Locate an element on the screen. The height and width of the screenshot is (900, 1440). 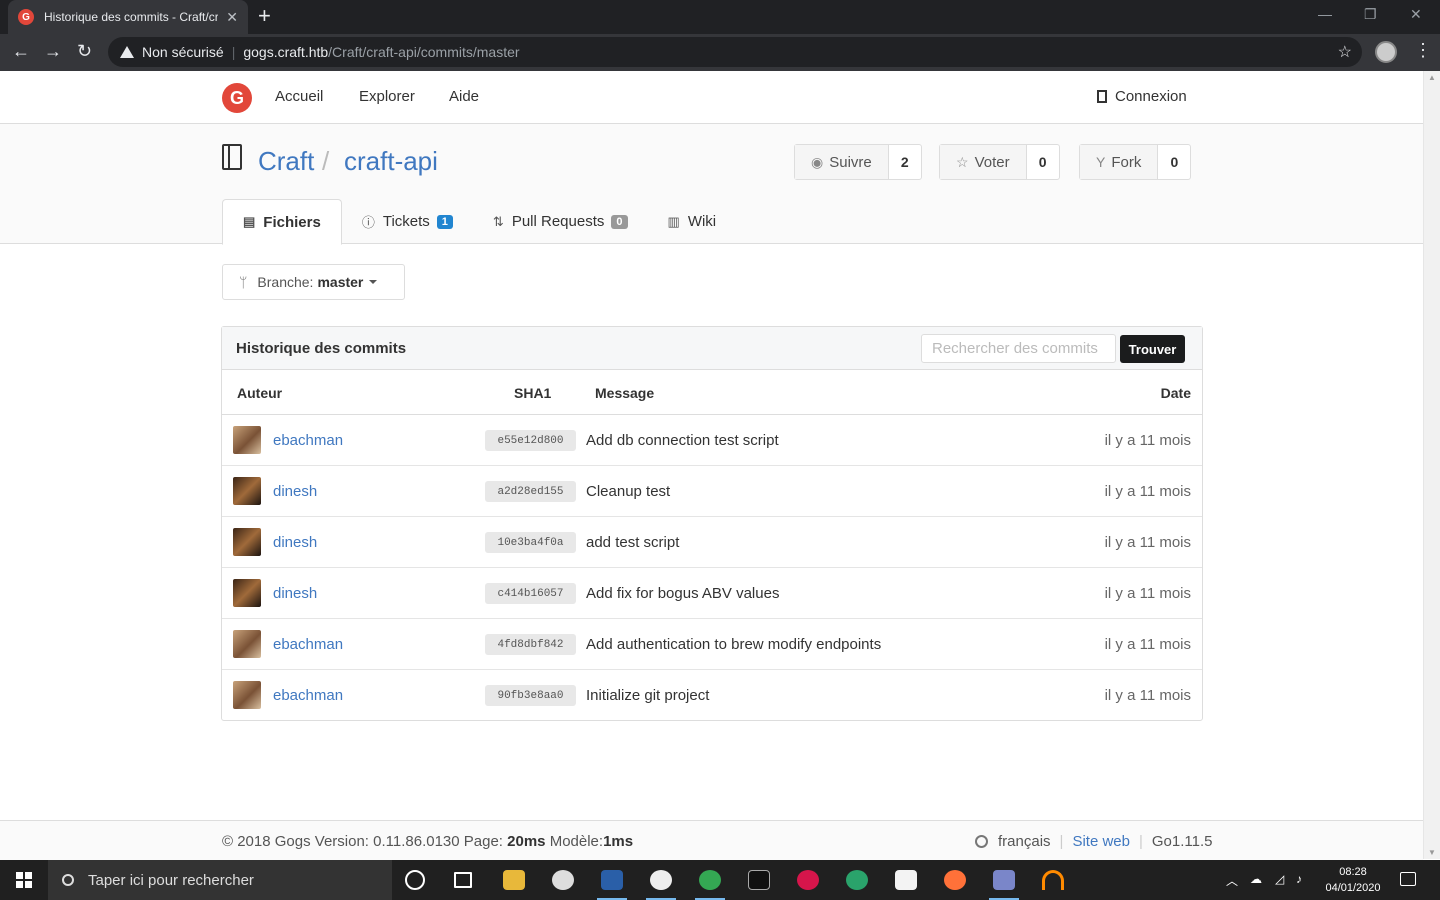
reload-icon: ↻ is located at coordinates (84, 51).